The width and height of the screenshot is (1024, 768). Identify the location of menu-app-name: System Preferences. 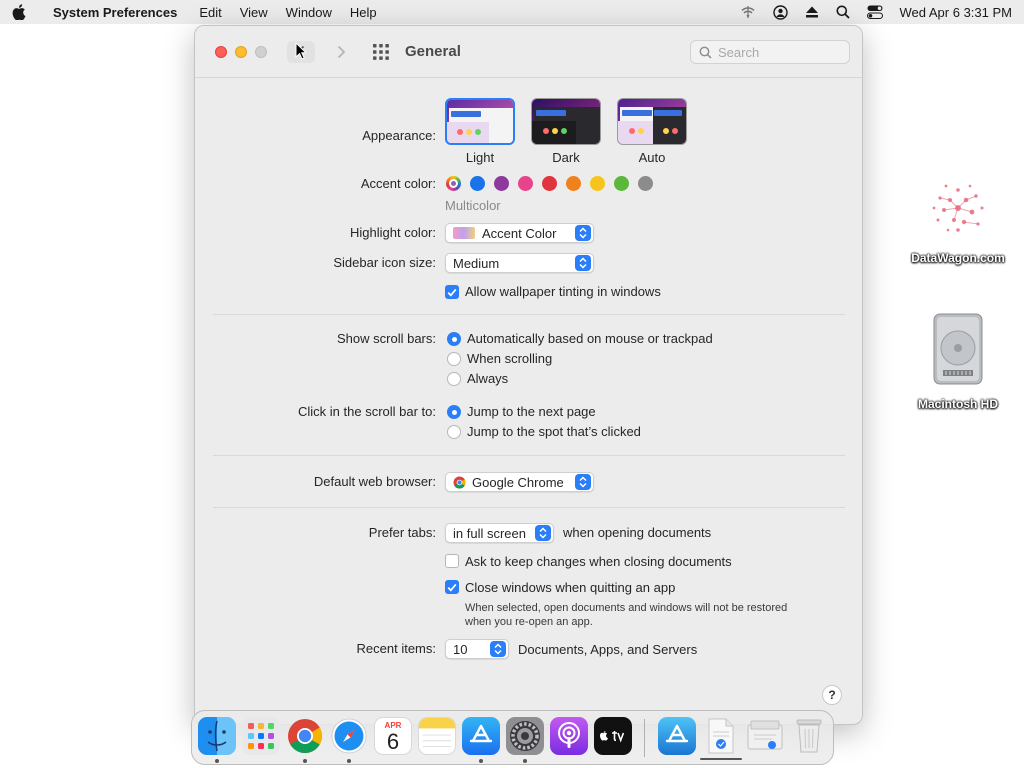
(115, 12).